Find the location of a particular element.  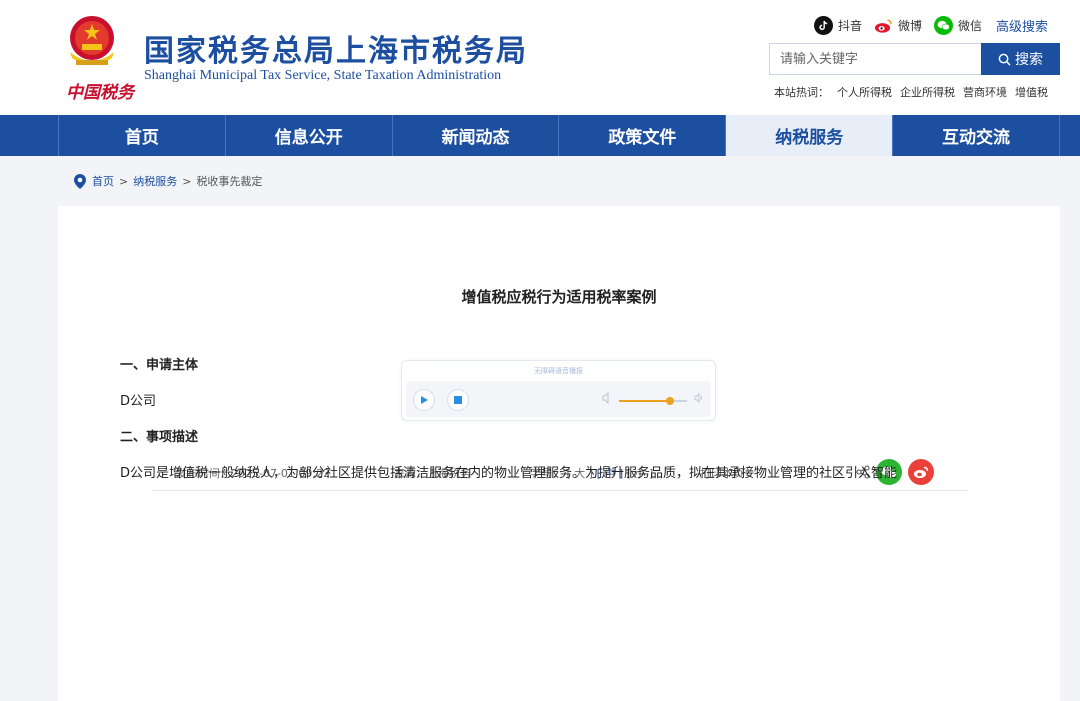

search-button: 搜索 is located at coordinates (1020, 59).